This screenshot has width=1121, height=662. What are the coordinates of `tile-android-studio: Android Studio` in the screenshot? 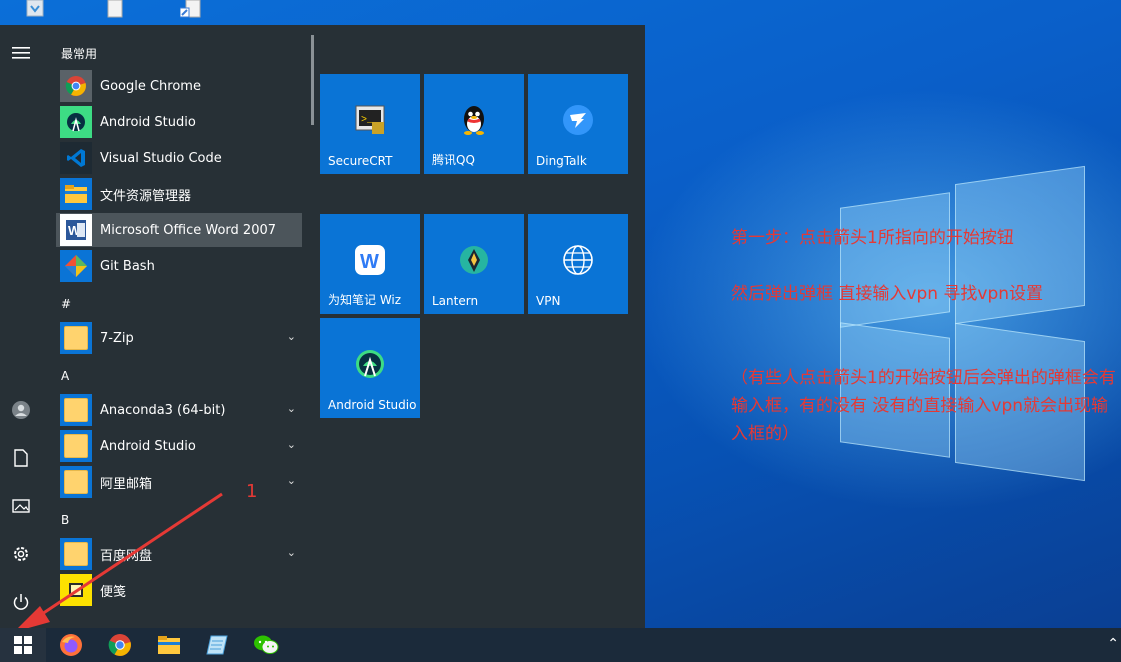 It's located at (370, 368).